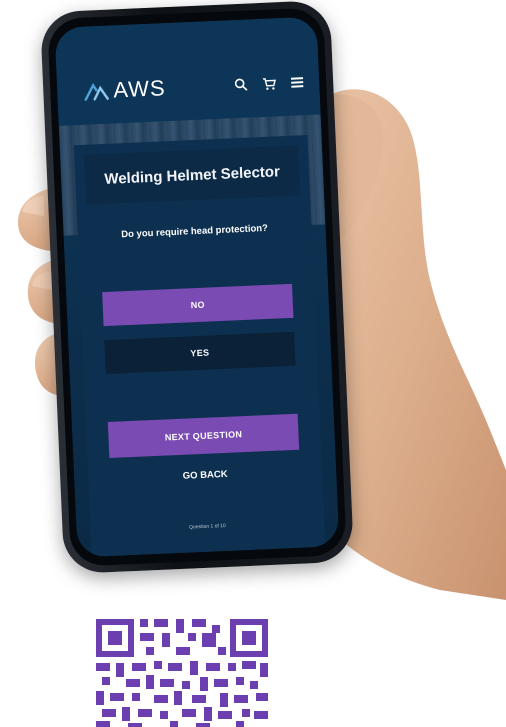  What do you see at coordinates (203, 435) in the screenshot?
I see `next-question-button: NEXT QUESTION` at bounding box center [203, 435].